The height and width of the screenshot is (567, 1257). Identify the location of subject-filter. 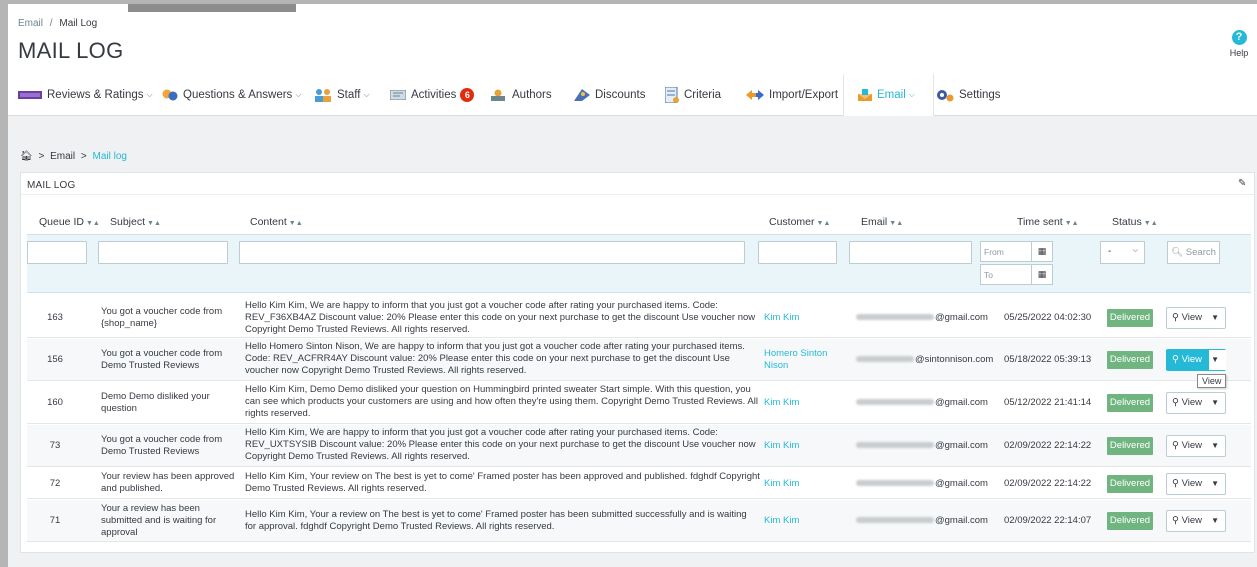
(163, 252).